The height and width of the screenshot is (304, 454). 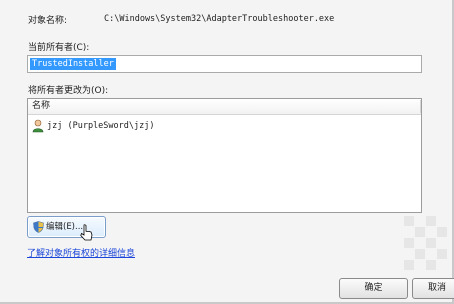 What do you see at coordinates (41, 106) in the screenshot?
I see `column-header-name: 名称` at bounding box center [41, 106].